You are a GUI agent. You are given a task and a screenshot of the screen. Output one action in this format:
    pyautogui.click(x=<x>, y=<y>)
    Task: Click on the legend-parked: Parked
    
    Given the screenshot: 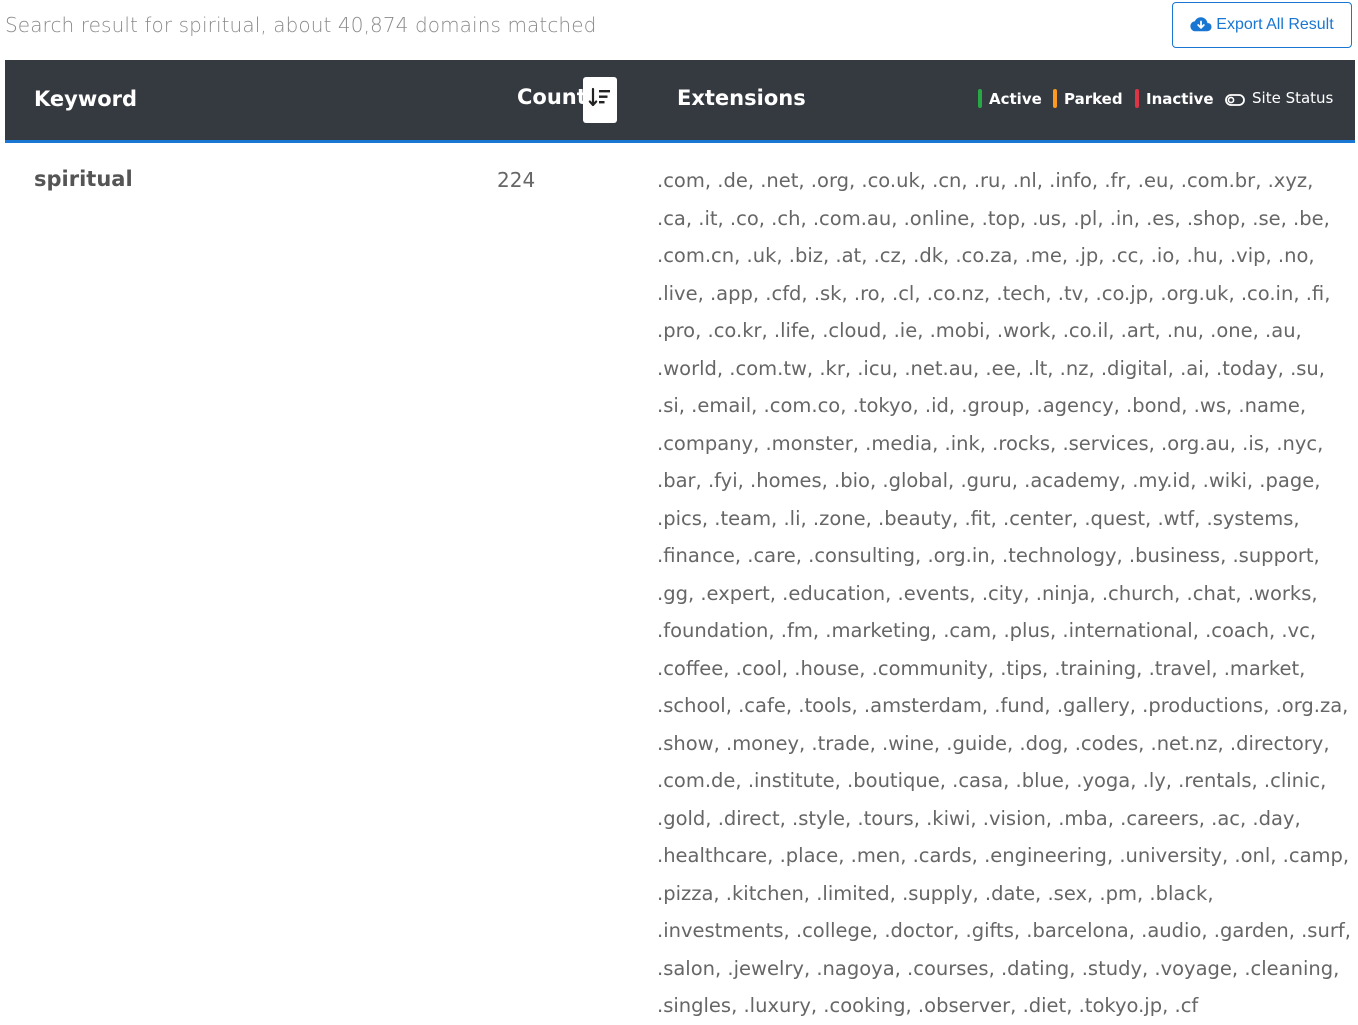 What is the action you would take?
    pyautogui.click(x=1088, y=98)
    